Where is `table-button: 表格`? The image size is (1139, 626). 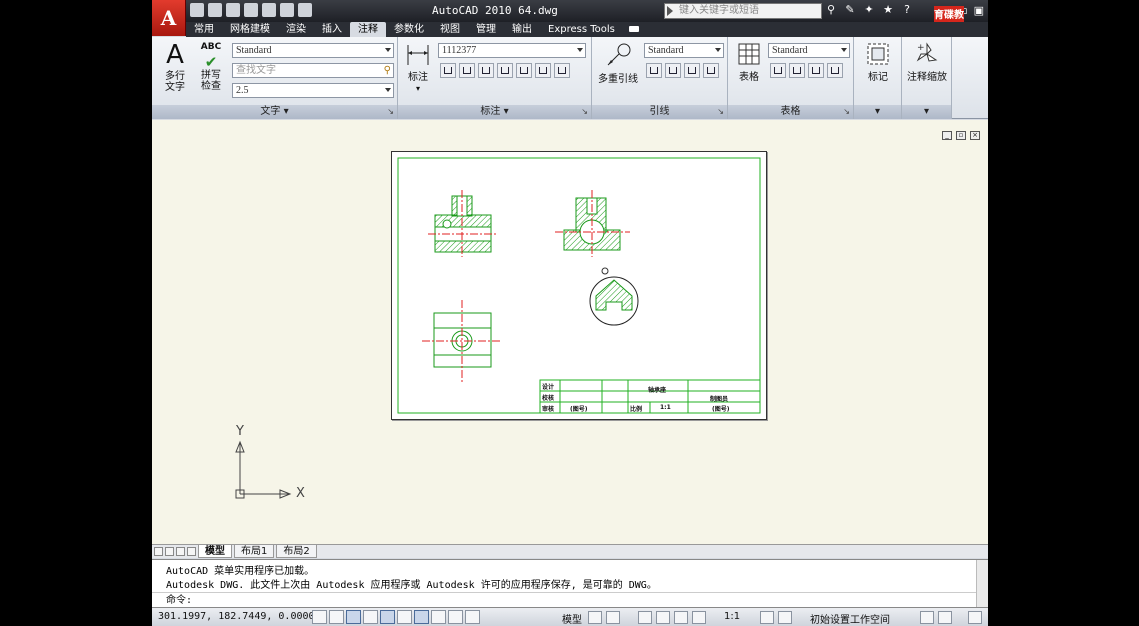
table-button: 表格 is located at coordinates (749, 62).